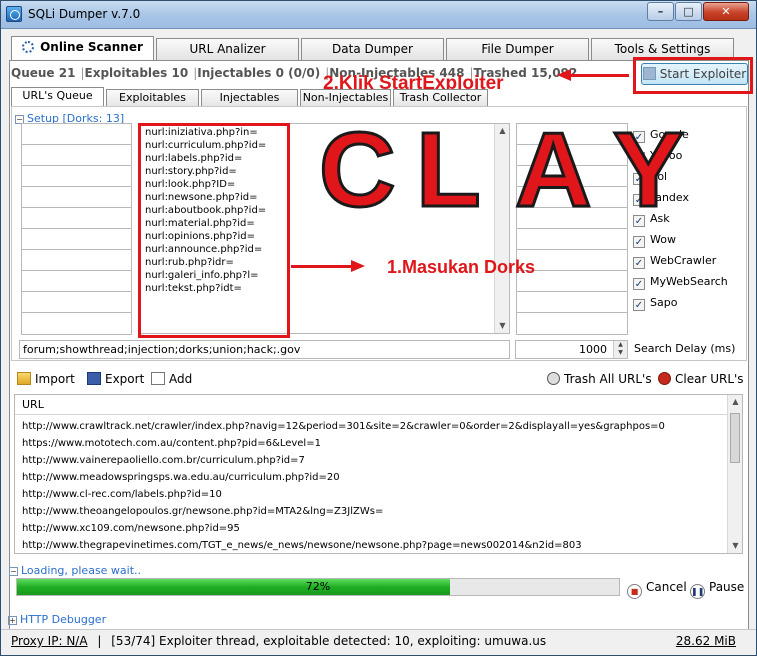 The image size is (757, 656). What do you see at coordinates (49, 641) in the screenshot?
I see `proxy-status: Proxy IP: N/A` at bounding box center [49, 641].